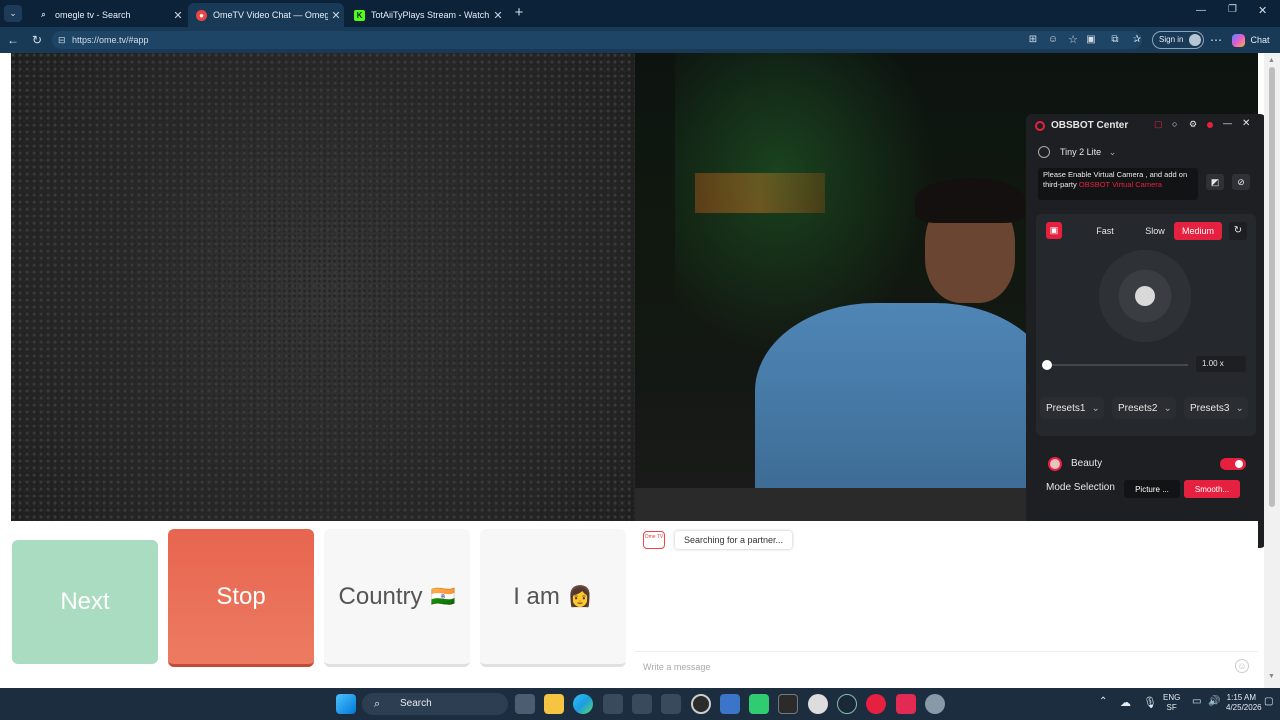 The width and height of the screenshot is (1280, 720). Describe the element at coordinates (1221, 364) in the screenshot. I see `zoom-value: 1.00 x` at that location.